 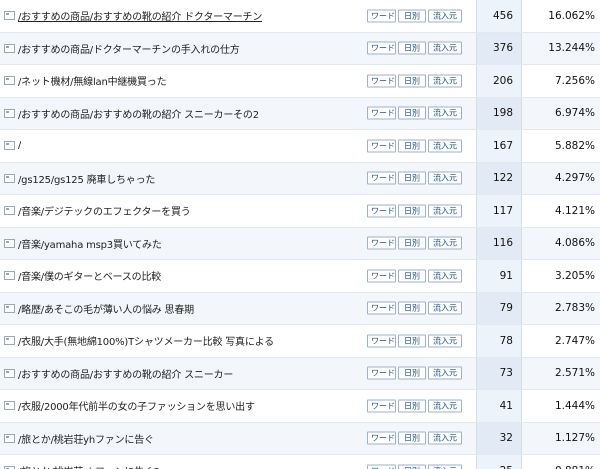 I want to click on page-title-link: /旅とか/桃岩荘yhファンに告ぐ2, so click(x=89, y=466).